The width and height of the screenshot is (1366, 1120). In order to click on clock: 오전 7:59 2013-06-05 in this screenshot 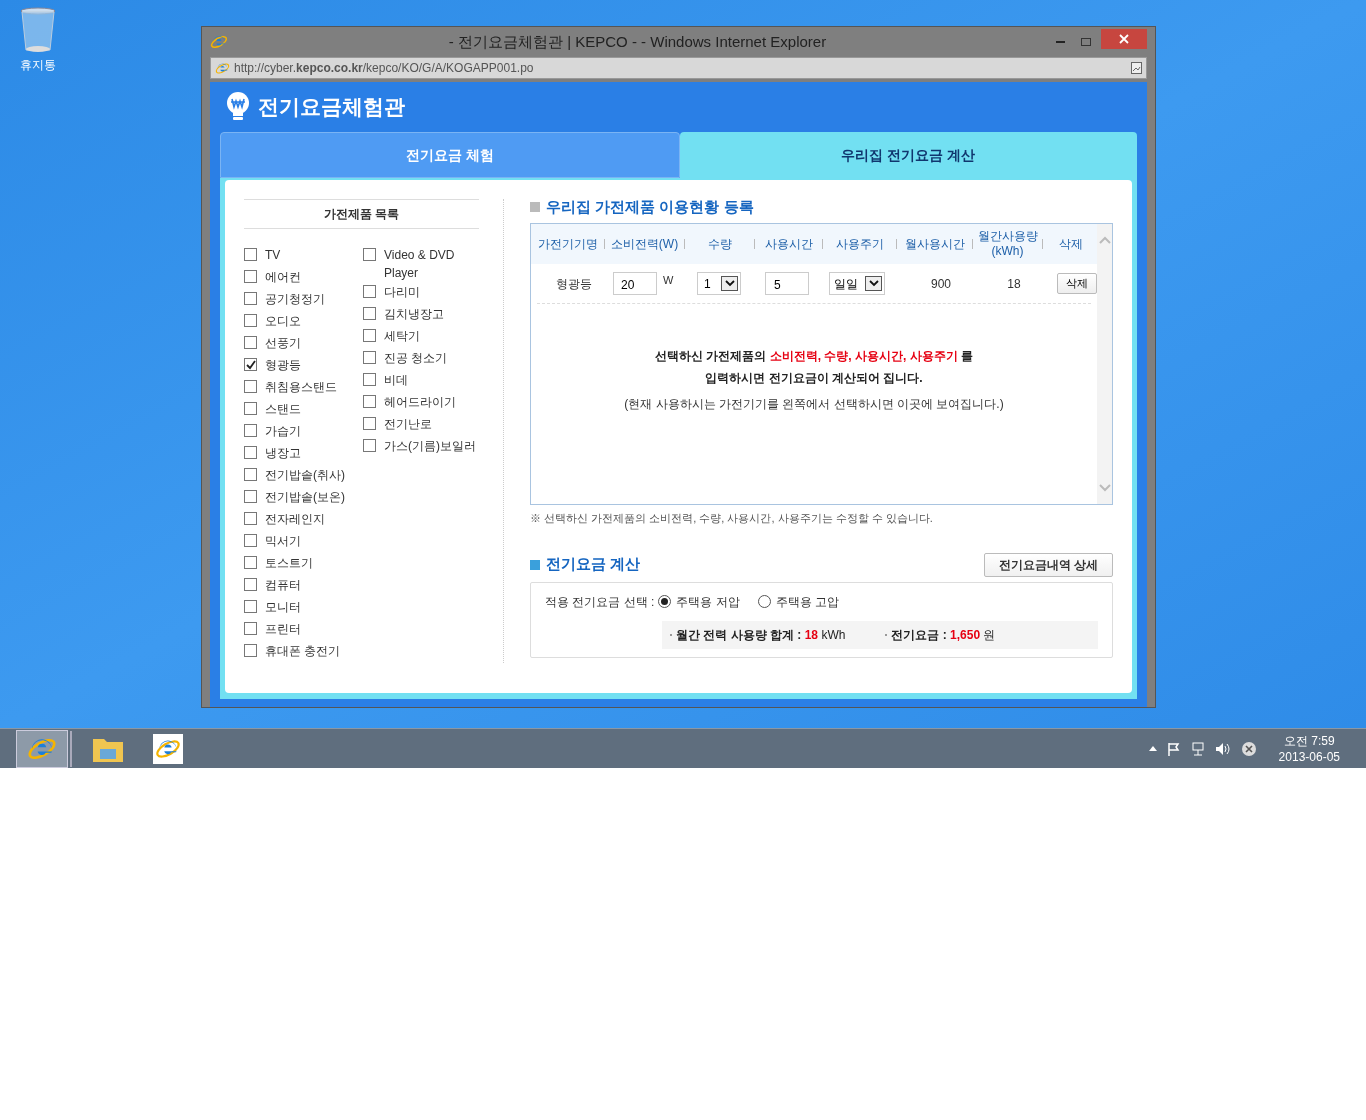, I will do `click(1309, 748)`.